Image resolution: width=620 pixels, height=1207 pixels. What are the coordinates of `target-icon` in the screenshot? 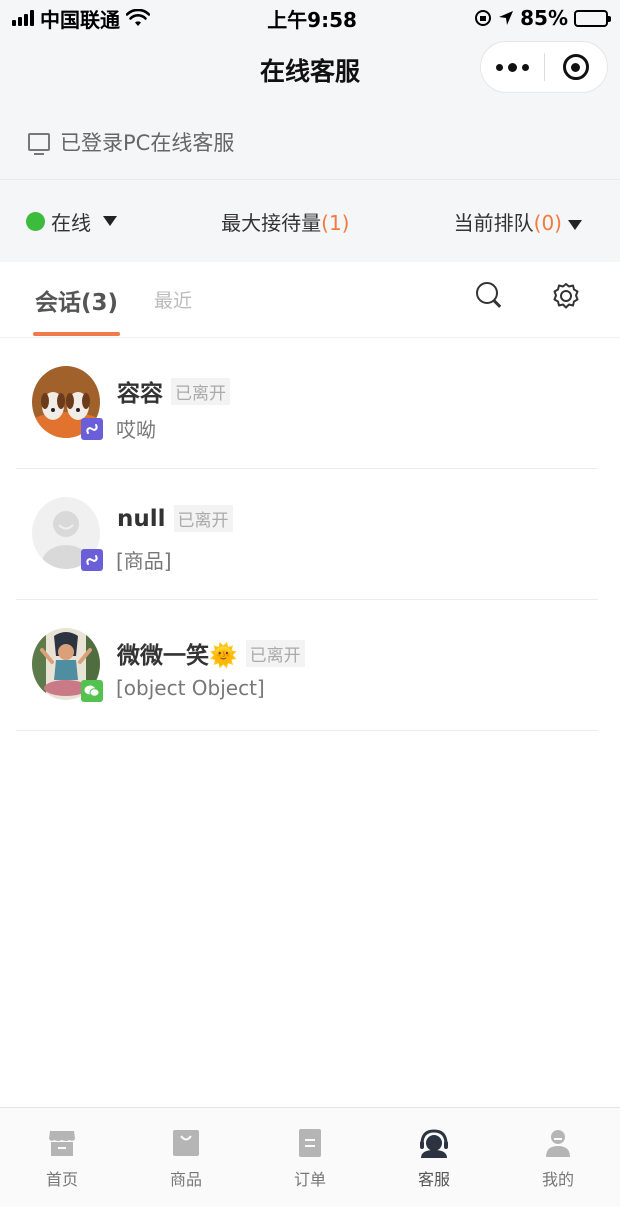 It's located at (575, 67).